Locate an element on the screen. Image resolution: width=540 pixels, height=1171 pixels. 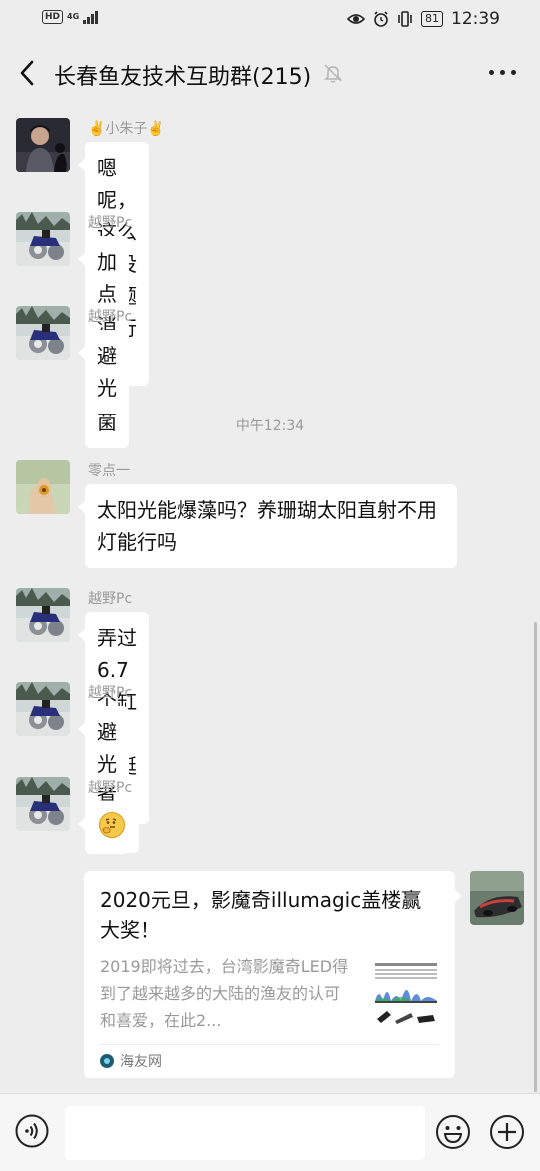
message-text: 避光 is located at coordinates (107, 372).